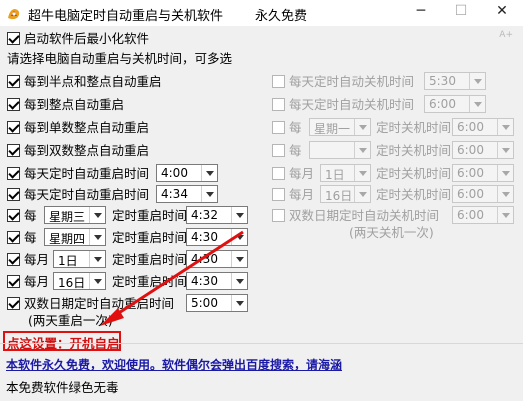 The width and height of the screenshot is (523, 401). What do you see at coordinates (62, 387) in the screenshot?
I see `footer-text: 本免费软件绿色无毒` at bounding box center [62, 387].